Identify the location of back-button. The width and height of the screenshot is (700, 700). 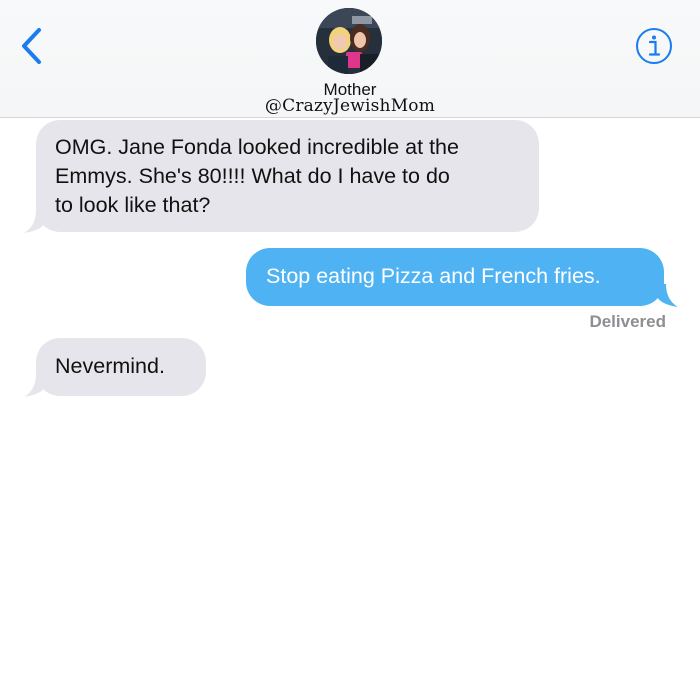
(31, 46).